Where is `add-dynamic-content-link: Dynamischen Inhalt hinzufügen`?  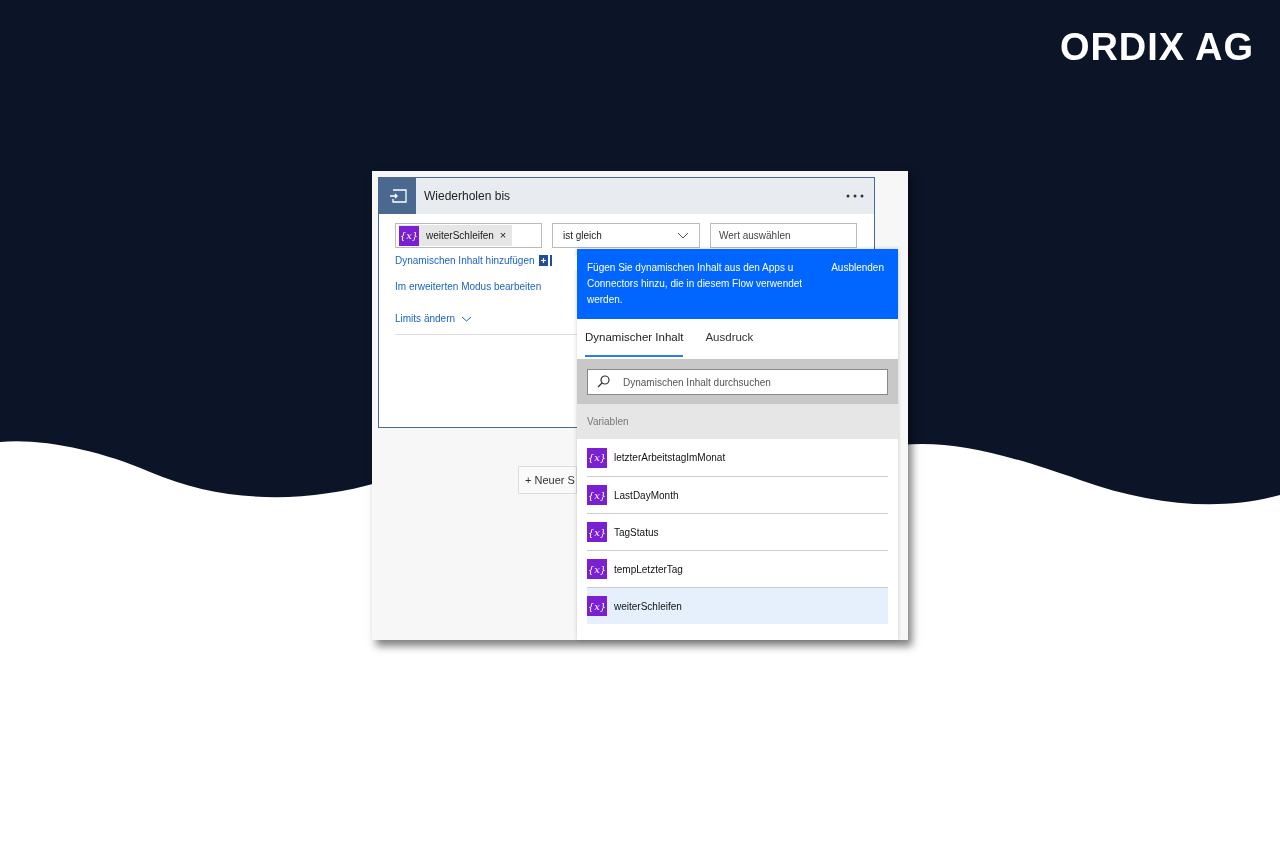 add-dynamic-content-link: Dynamischen Inhalt hinzufügen is located at coordinates (465, 260).